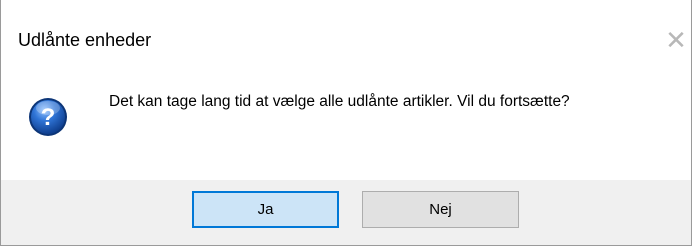  I want to click on close-icon: ✕, so click(676, 41).